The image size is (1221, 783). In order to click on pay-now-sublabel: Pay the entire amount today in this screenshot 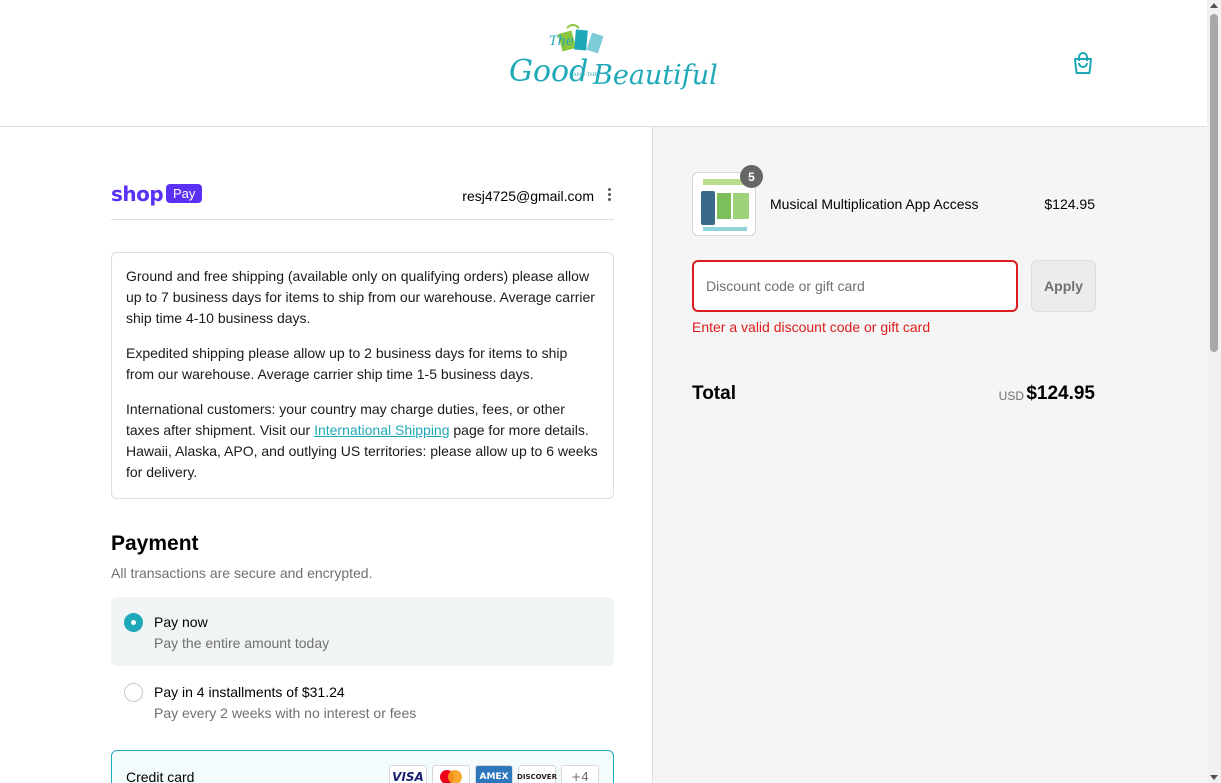, I will do `click(242, 643)`.